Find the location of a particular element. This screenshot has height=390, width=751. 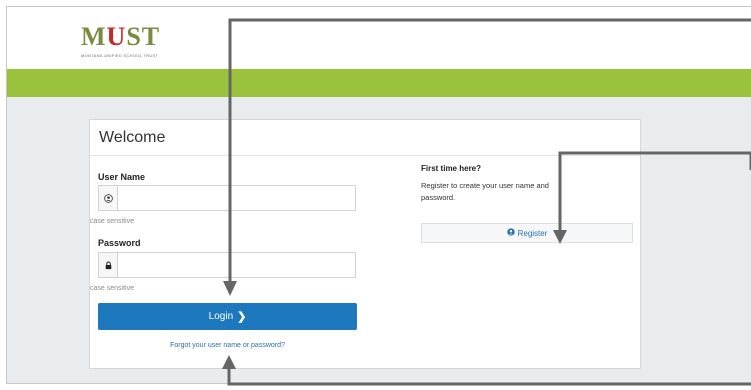

logo-tagline: MONTANA UNIFIED SCHOOL TRUST is located at coordinates (120, 55).